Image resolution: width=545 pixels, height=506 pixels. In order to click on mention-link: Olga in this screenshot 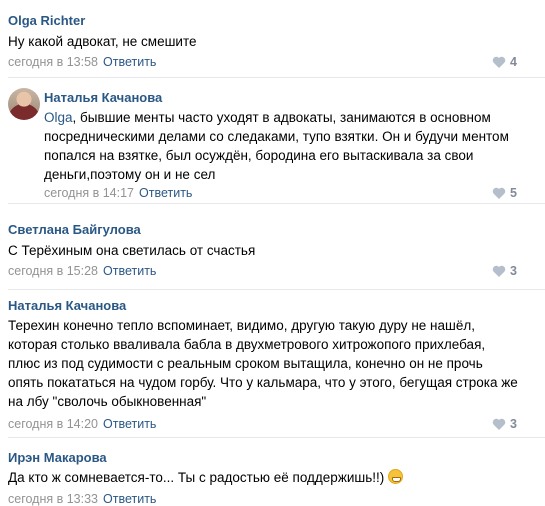, I will do `click(58, 117)`.